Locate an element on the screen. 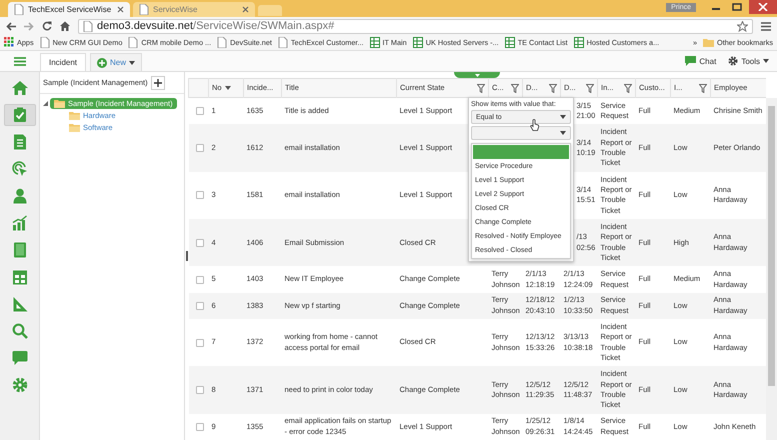 The image size is (777, 440). add-button is located at coordinates (157, 83).